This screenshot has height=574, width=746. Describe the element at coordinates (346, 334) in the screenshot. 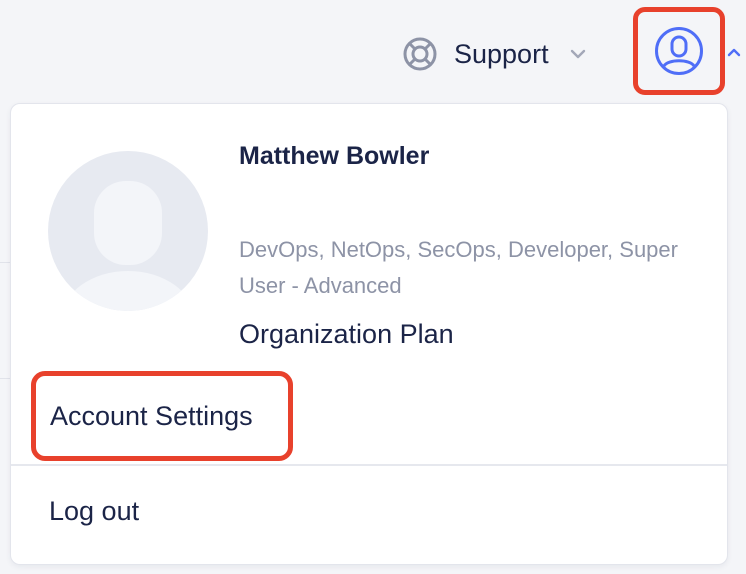

I see `organization-plan-link: Organization Plan` at that location.